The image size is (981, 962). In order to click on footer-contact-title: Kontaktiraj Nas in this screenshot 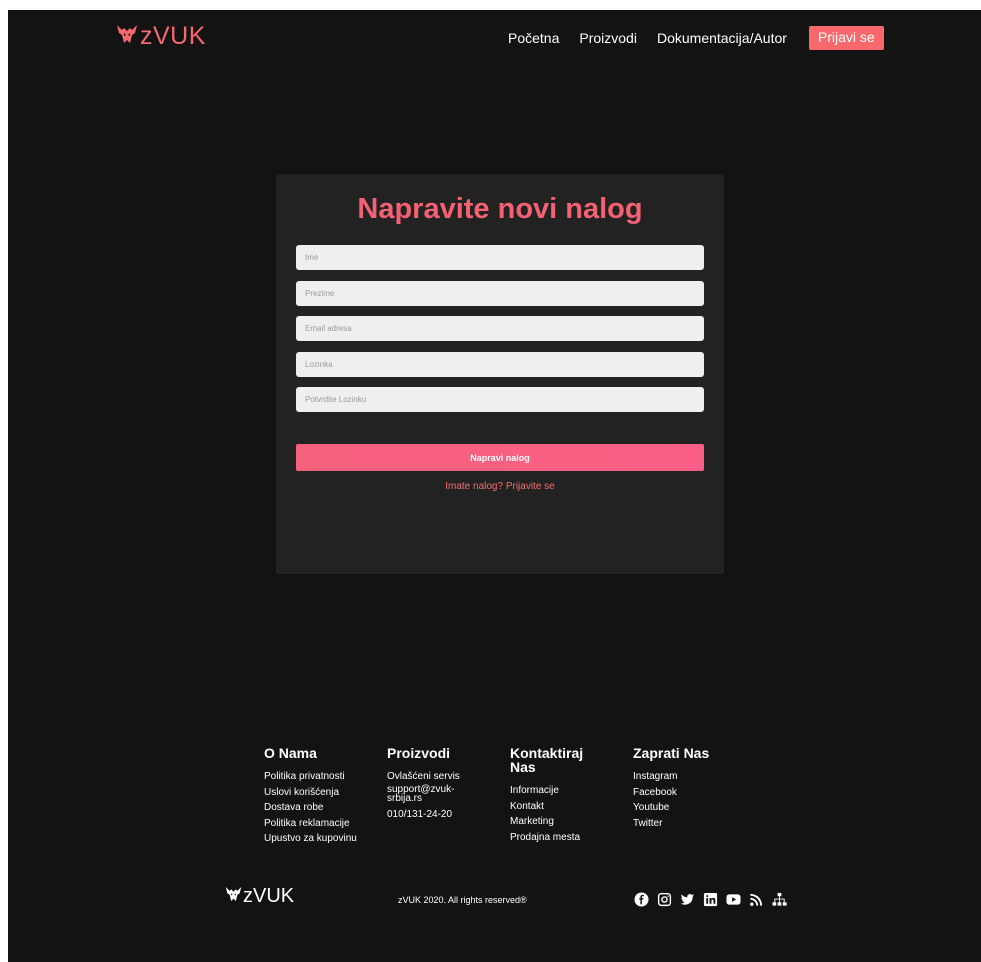, I will do `click(547, 760)`.